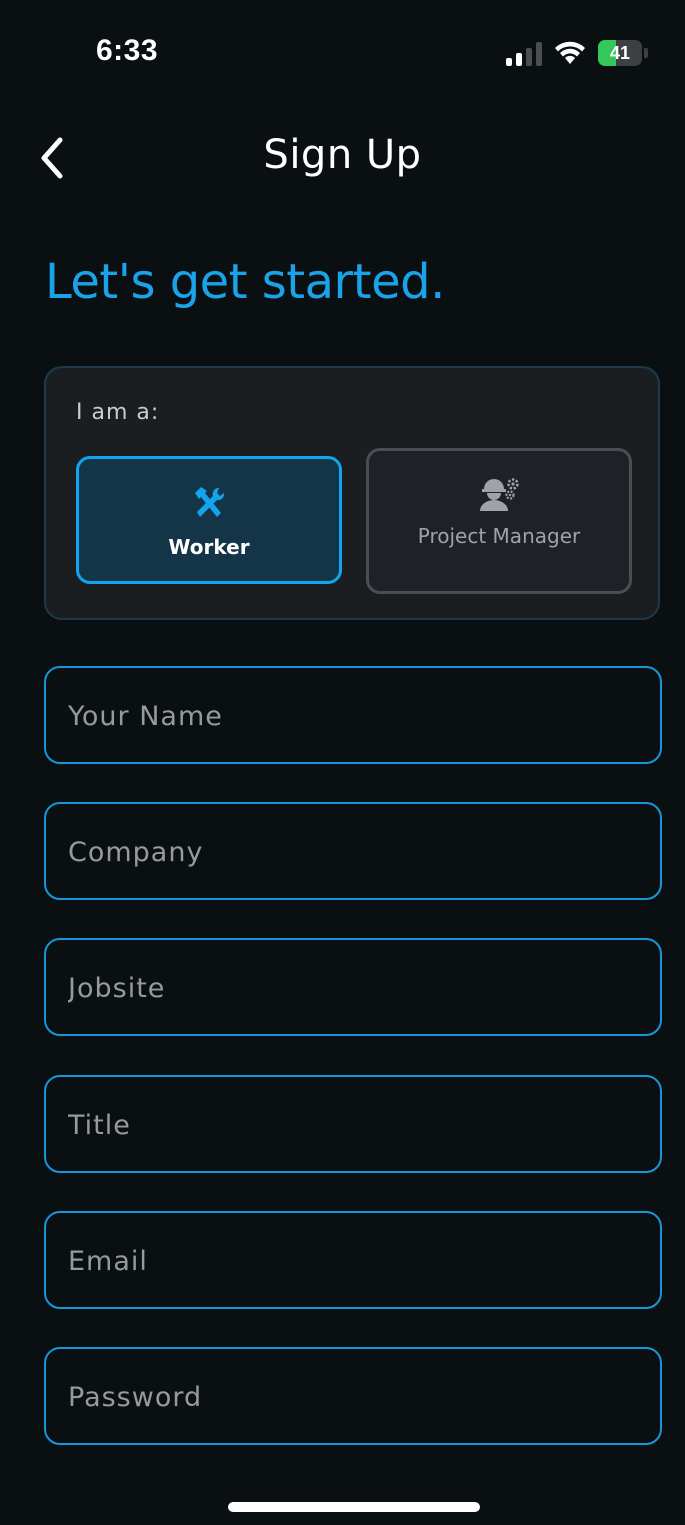  I want to click on title-field, so click(353, 1124).